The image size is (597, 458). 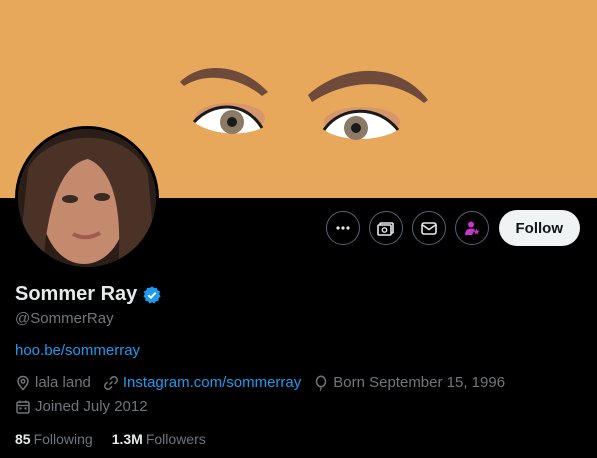 What do you see at coordinates (212, 382) in the screenshot?
I see `website-link: Instagram.com/sommerray` at bounding box center [212, 382].